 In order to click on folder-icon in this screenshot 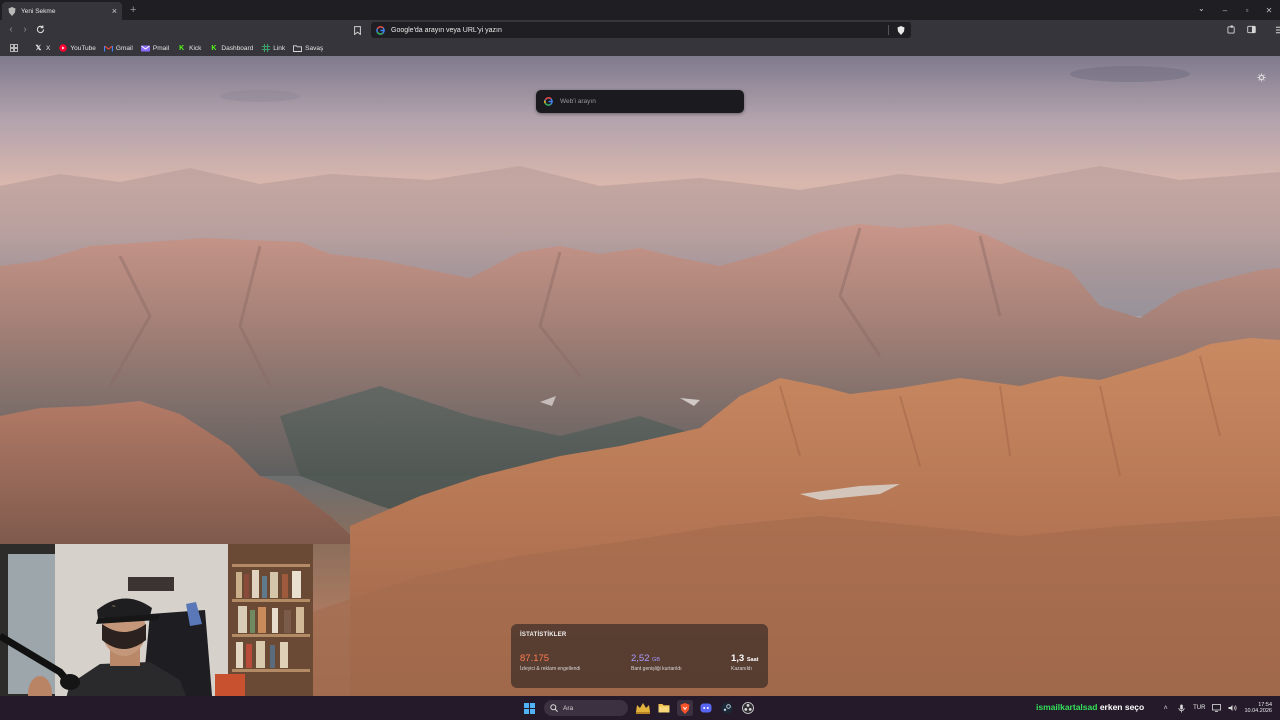, I will do `click(298, 48)`.